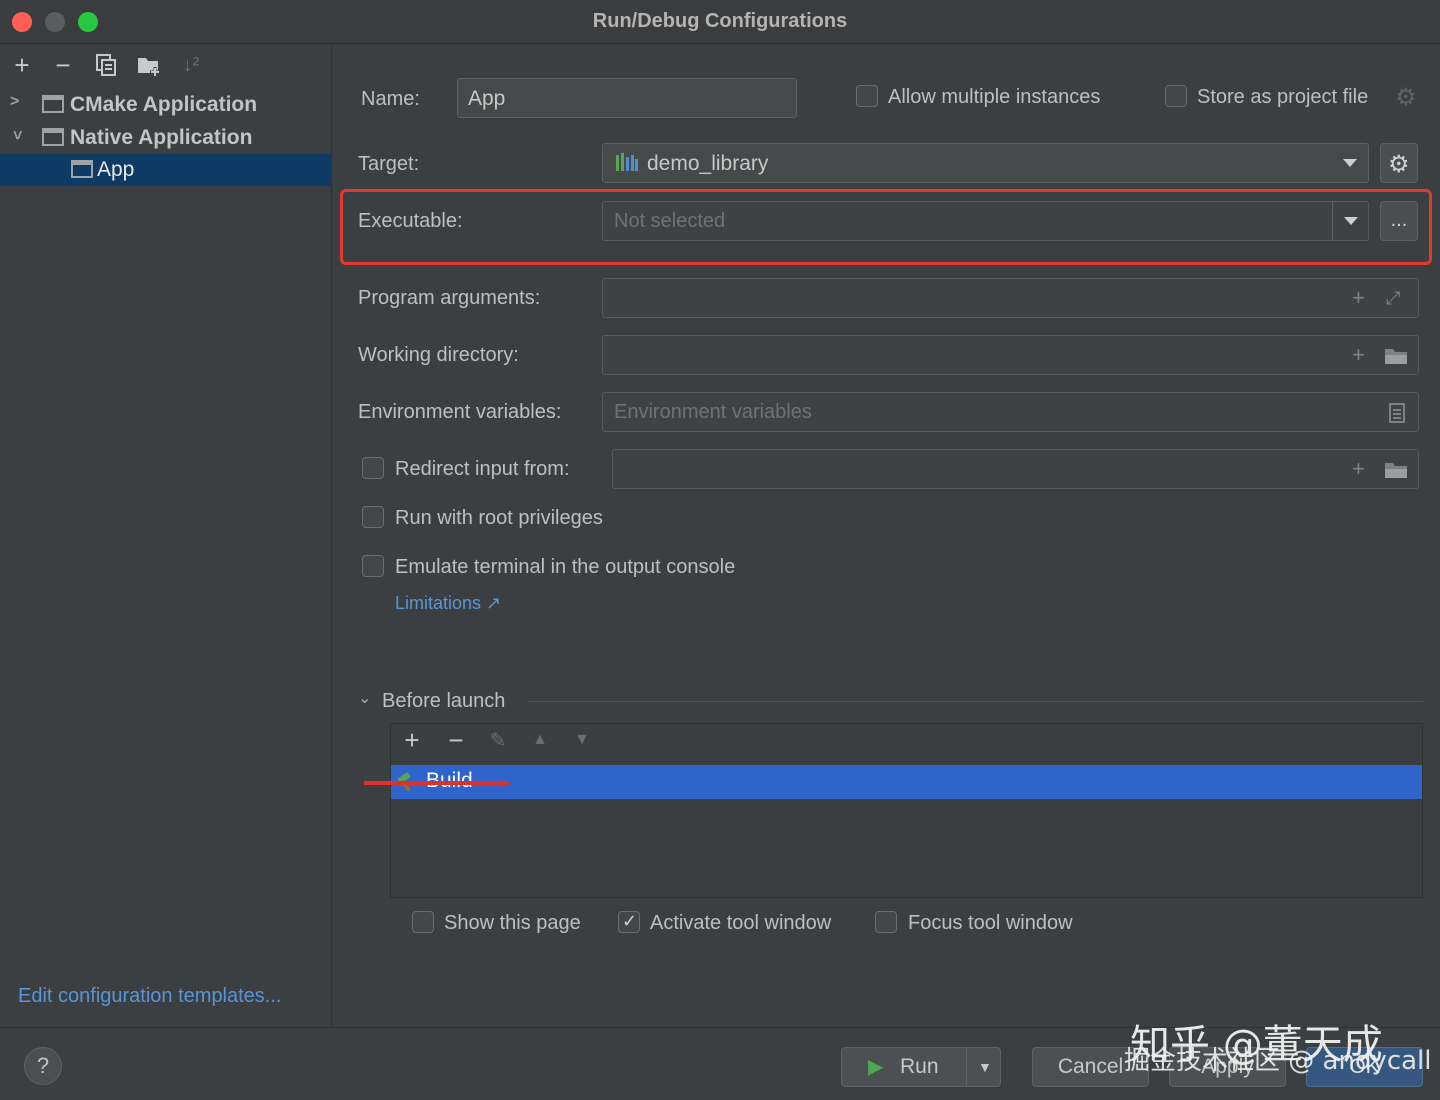 Image resolution: width=1440 pixels, height=1100 pixels. I want to click on emulate-terminal-label: Emulate terminal in the output console, so click(565, 567).